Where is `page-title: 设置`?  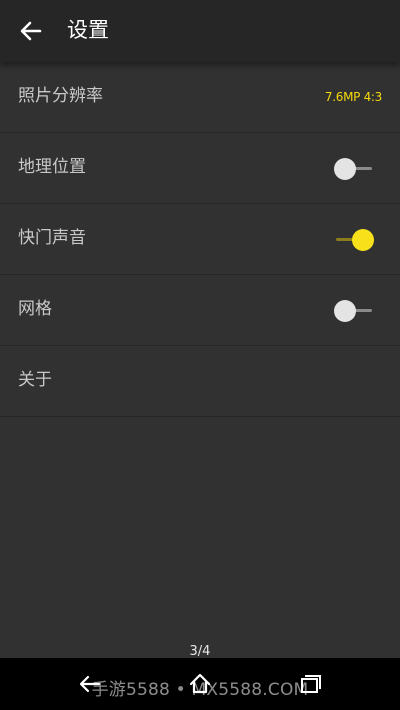
page-title: 设置 is located at coordinates (88, 30).